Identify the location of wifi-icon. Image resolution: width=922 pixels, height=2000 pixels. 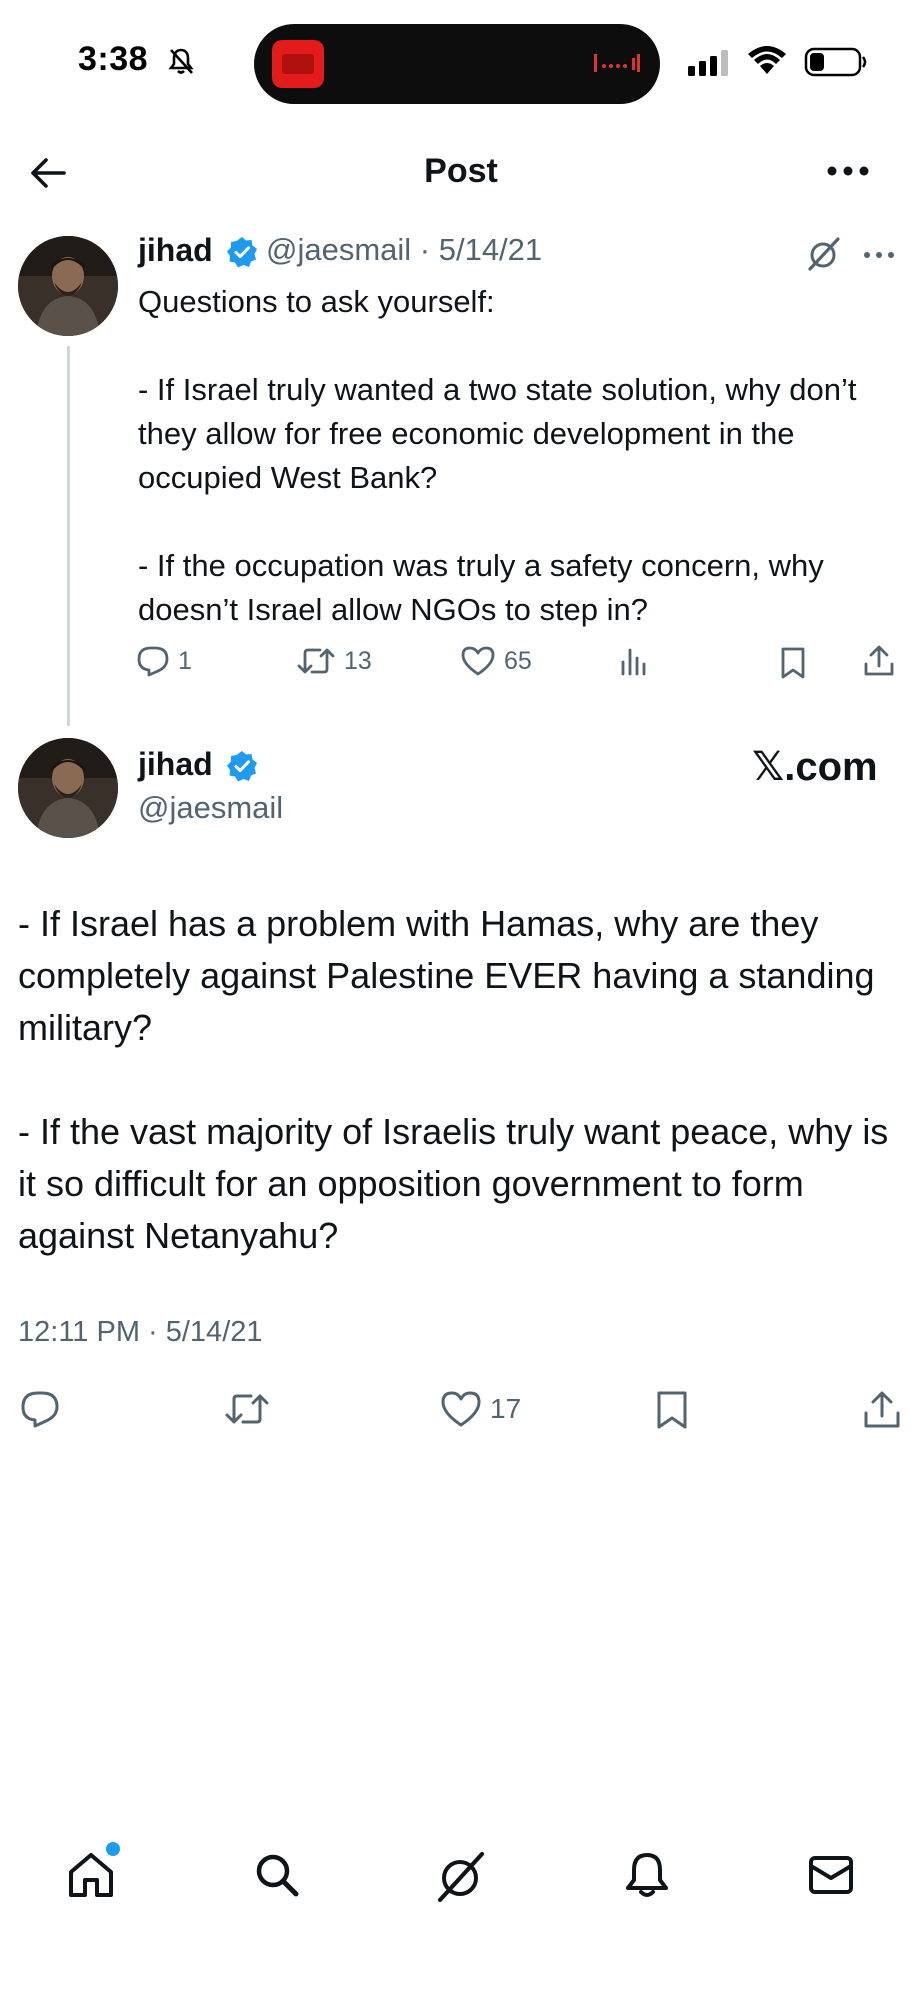
(767, 60).